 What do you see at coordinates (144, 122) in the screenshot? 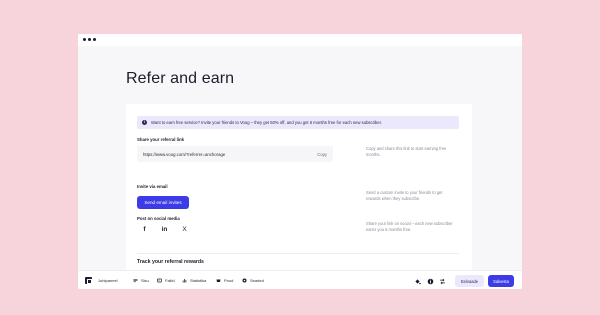
I see `info-icon: i` at bounding box center [144, 122].